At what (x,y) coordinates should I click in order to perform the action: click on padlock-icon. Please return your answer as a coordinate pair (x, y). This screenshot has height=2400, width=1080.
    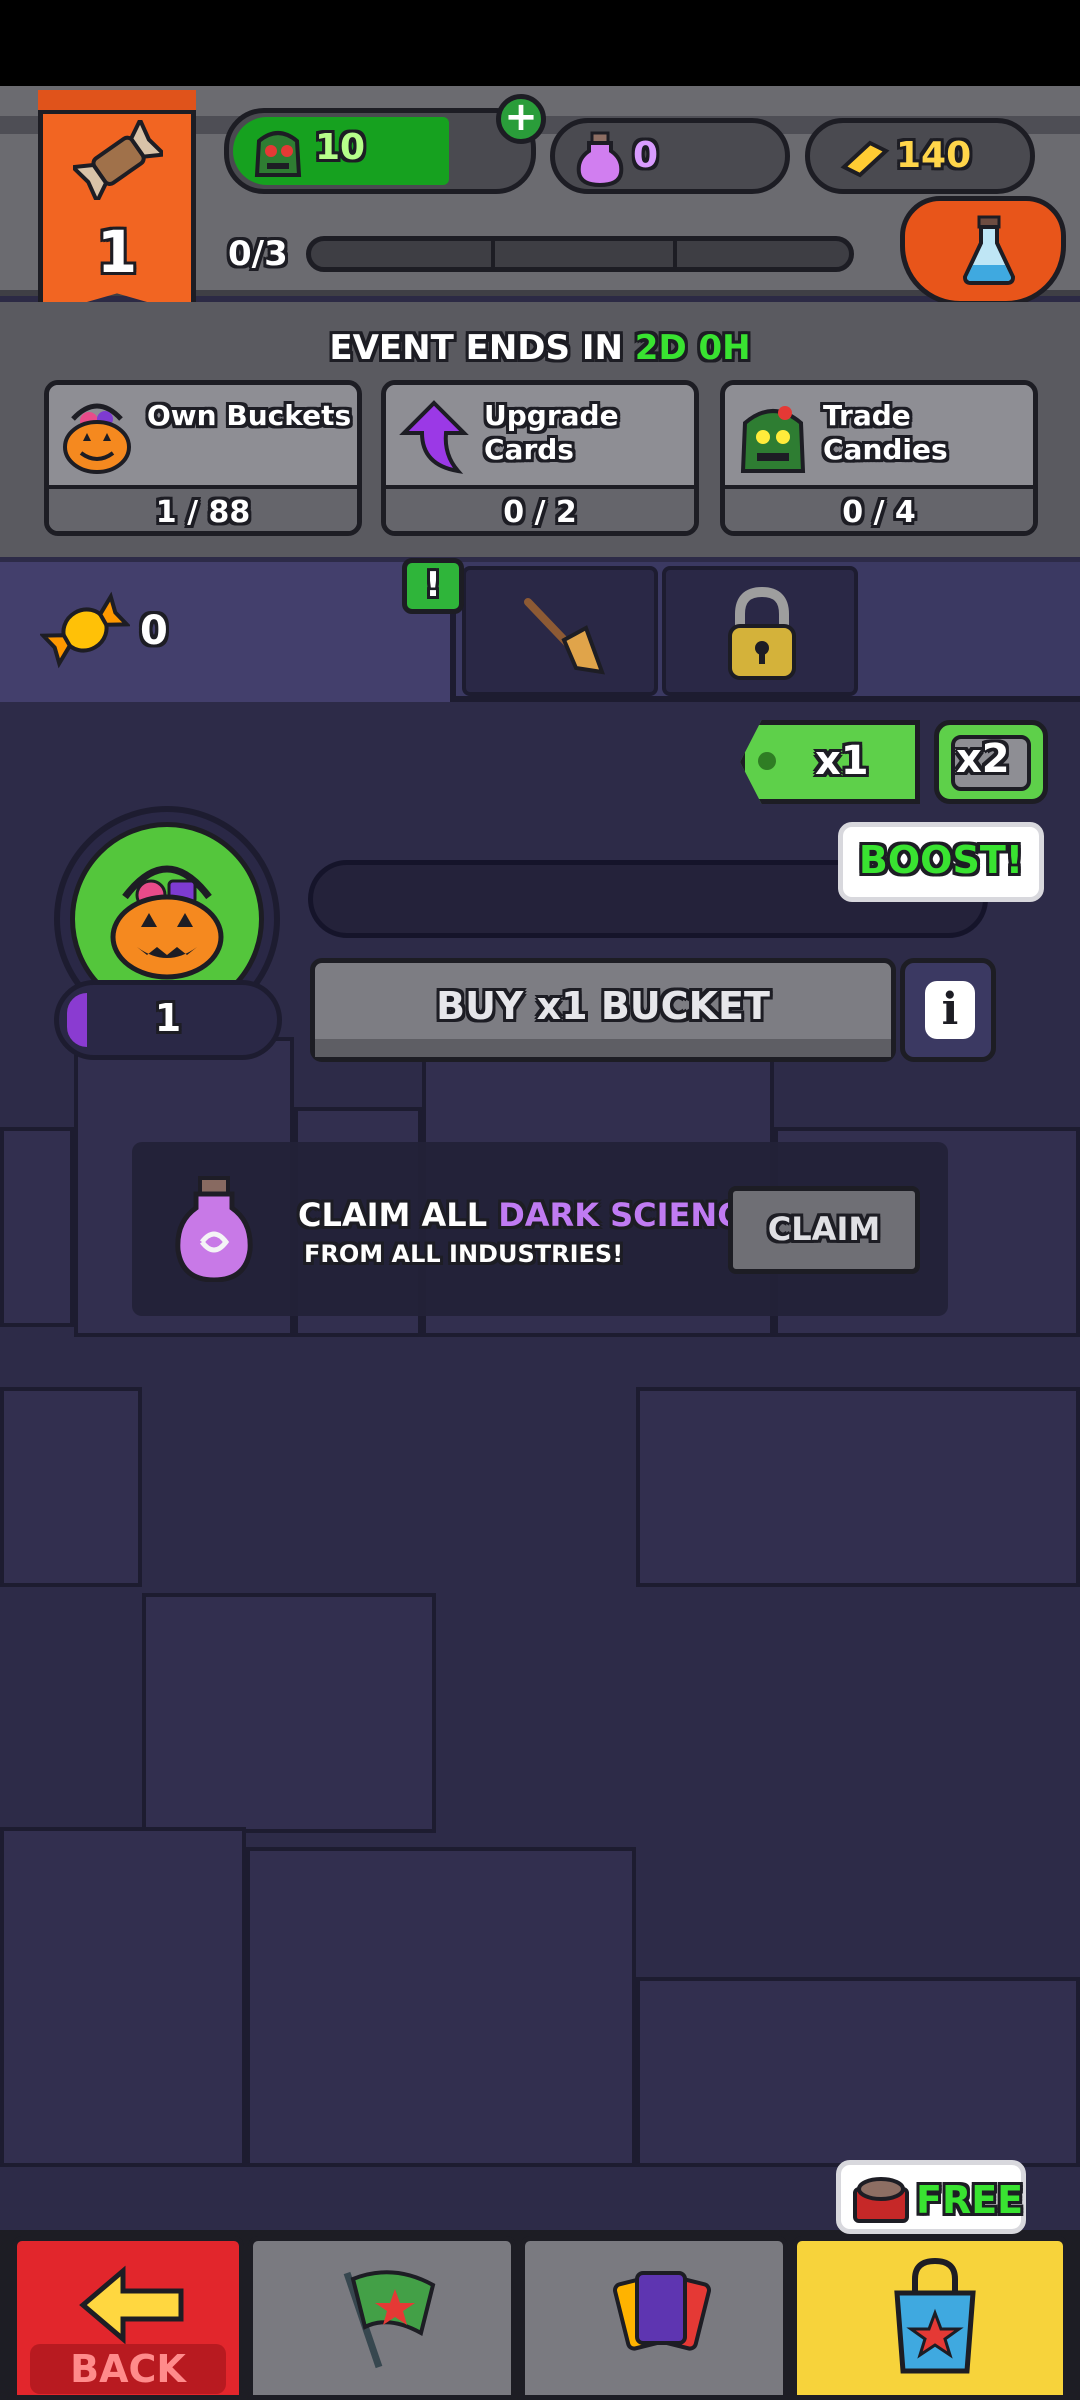
    Looking at the image, I should click on (762, 633).